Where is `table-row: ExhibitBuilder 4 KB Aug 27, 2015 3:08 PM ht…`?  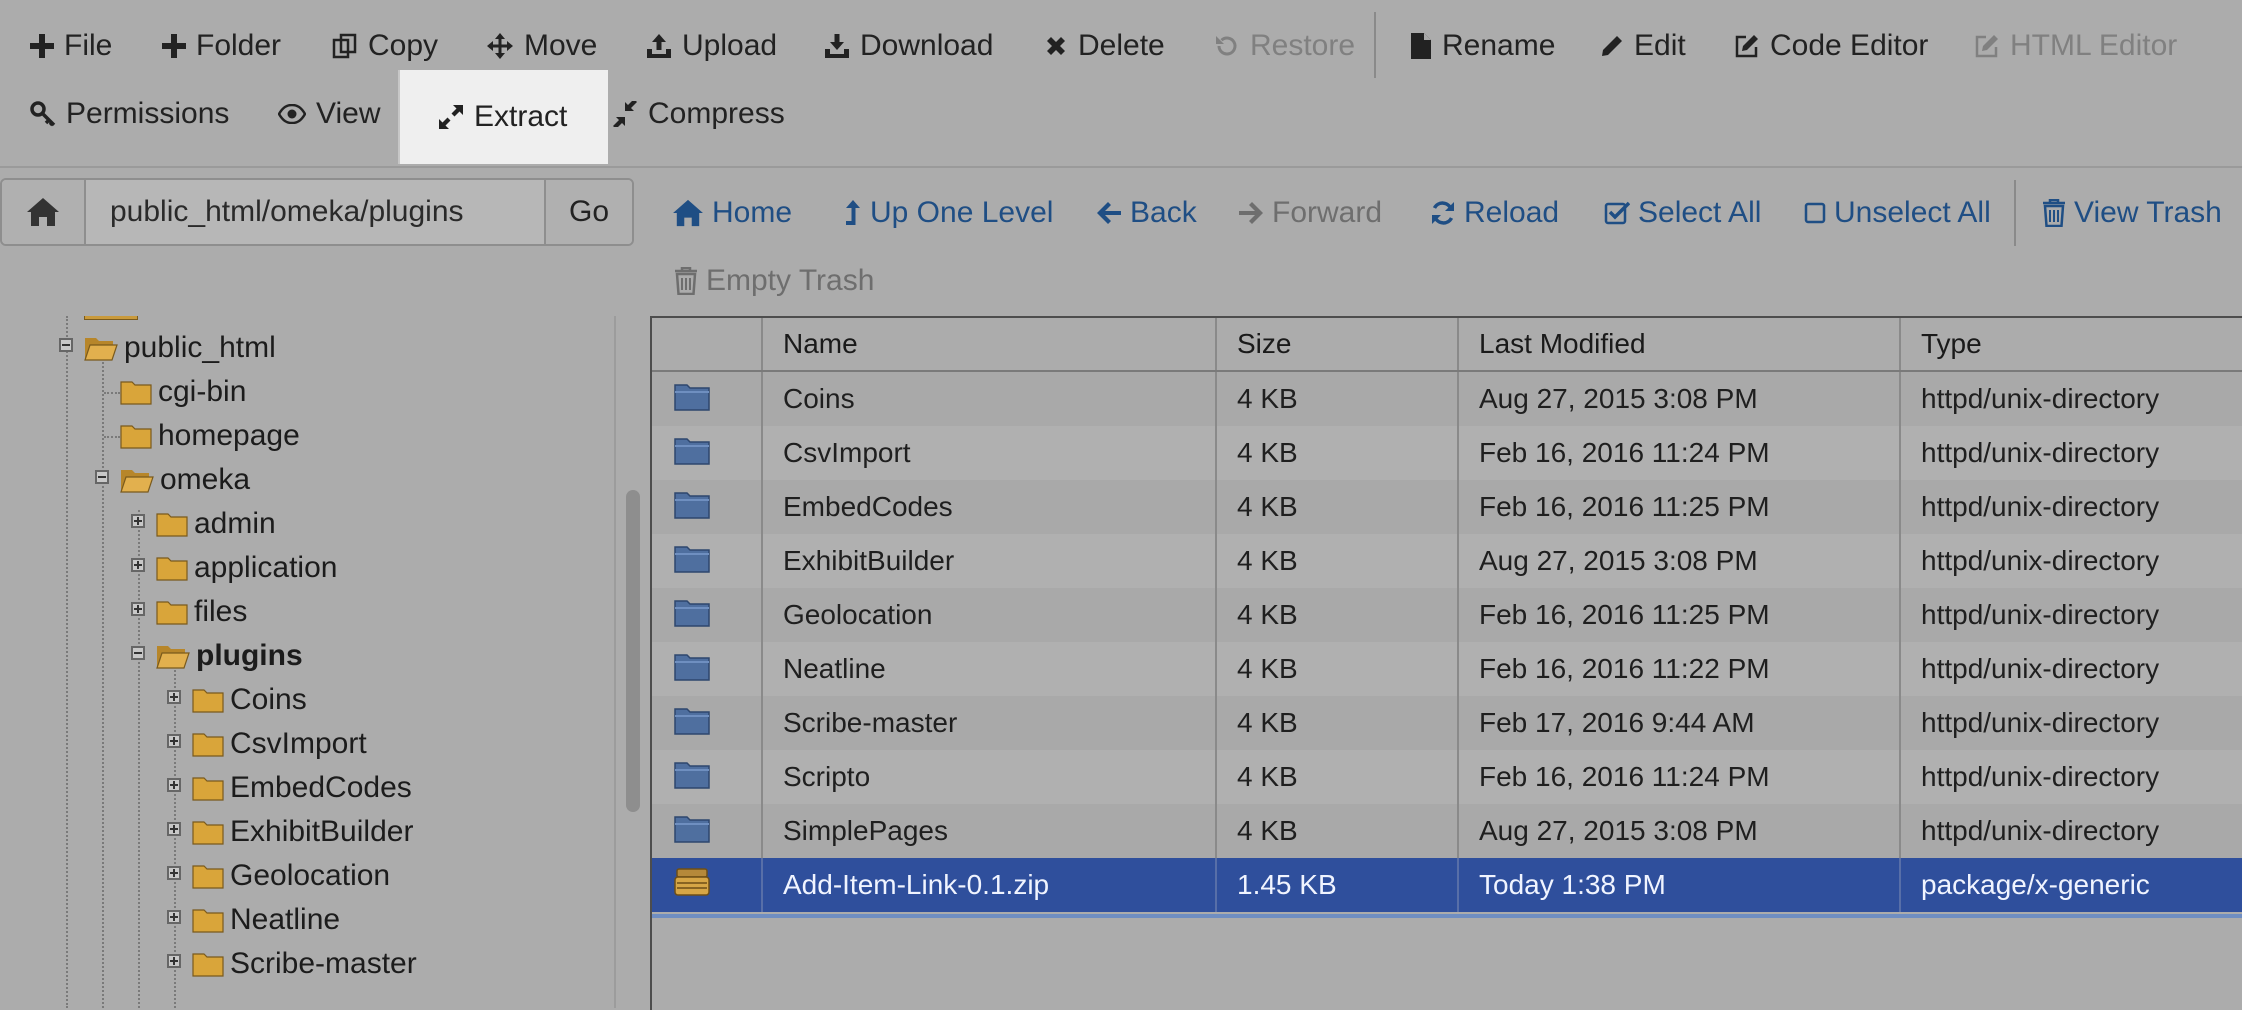
table-row: ExhibitBuilder 4 KB Aug 27, 2015 3:08 PM ht… is located at coordinates (1447, 561).